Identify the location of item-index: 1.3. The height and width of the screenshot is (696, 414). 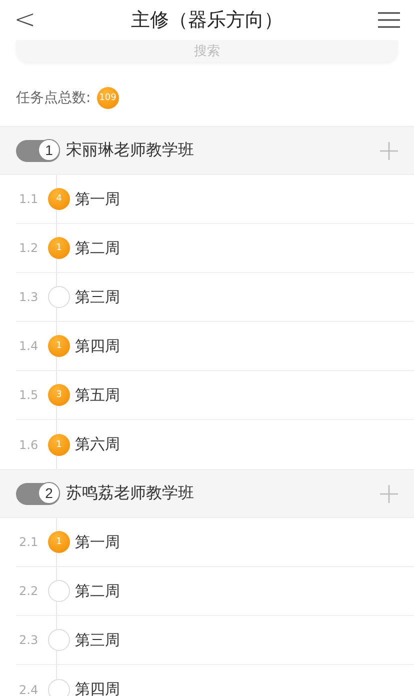
(29, 297).